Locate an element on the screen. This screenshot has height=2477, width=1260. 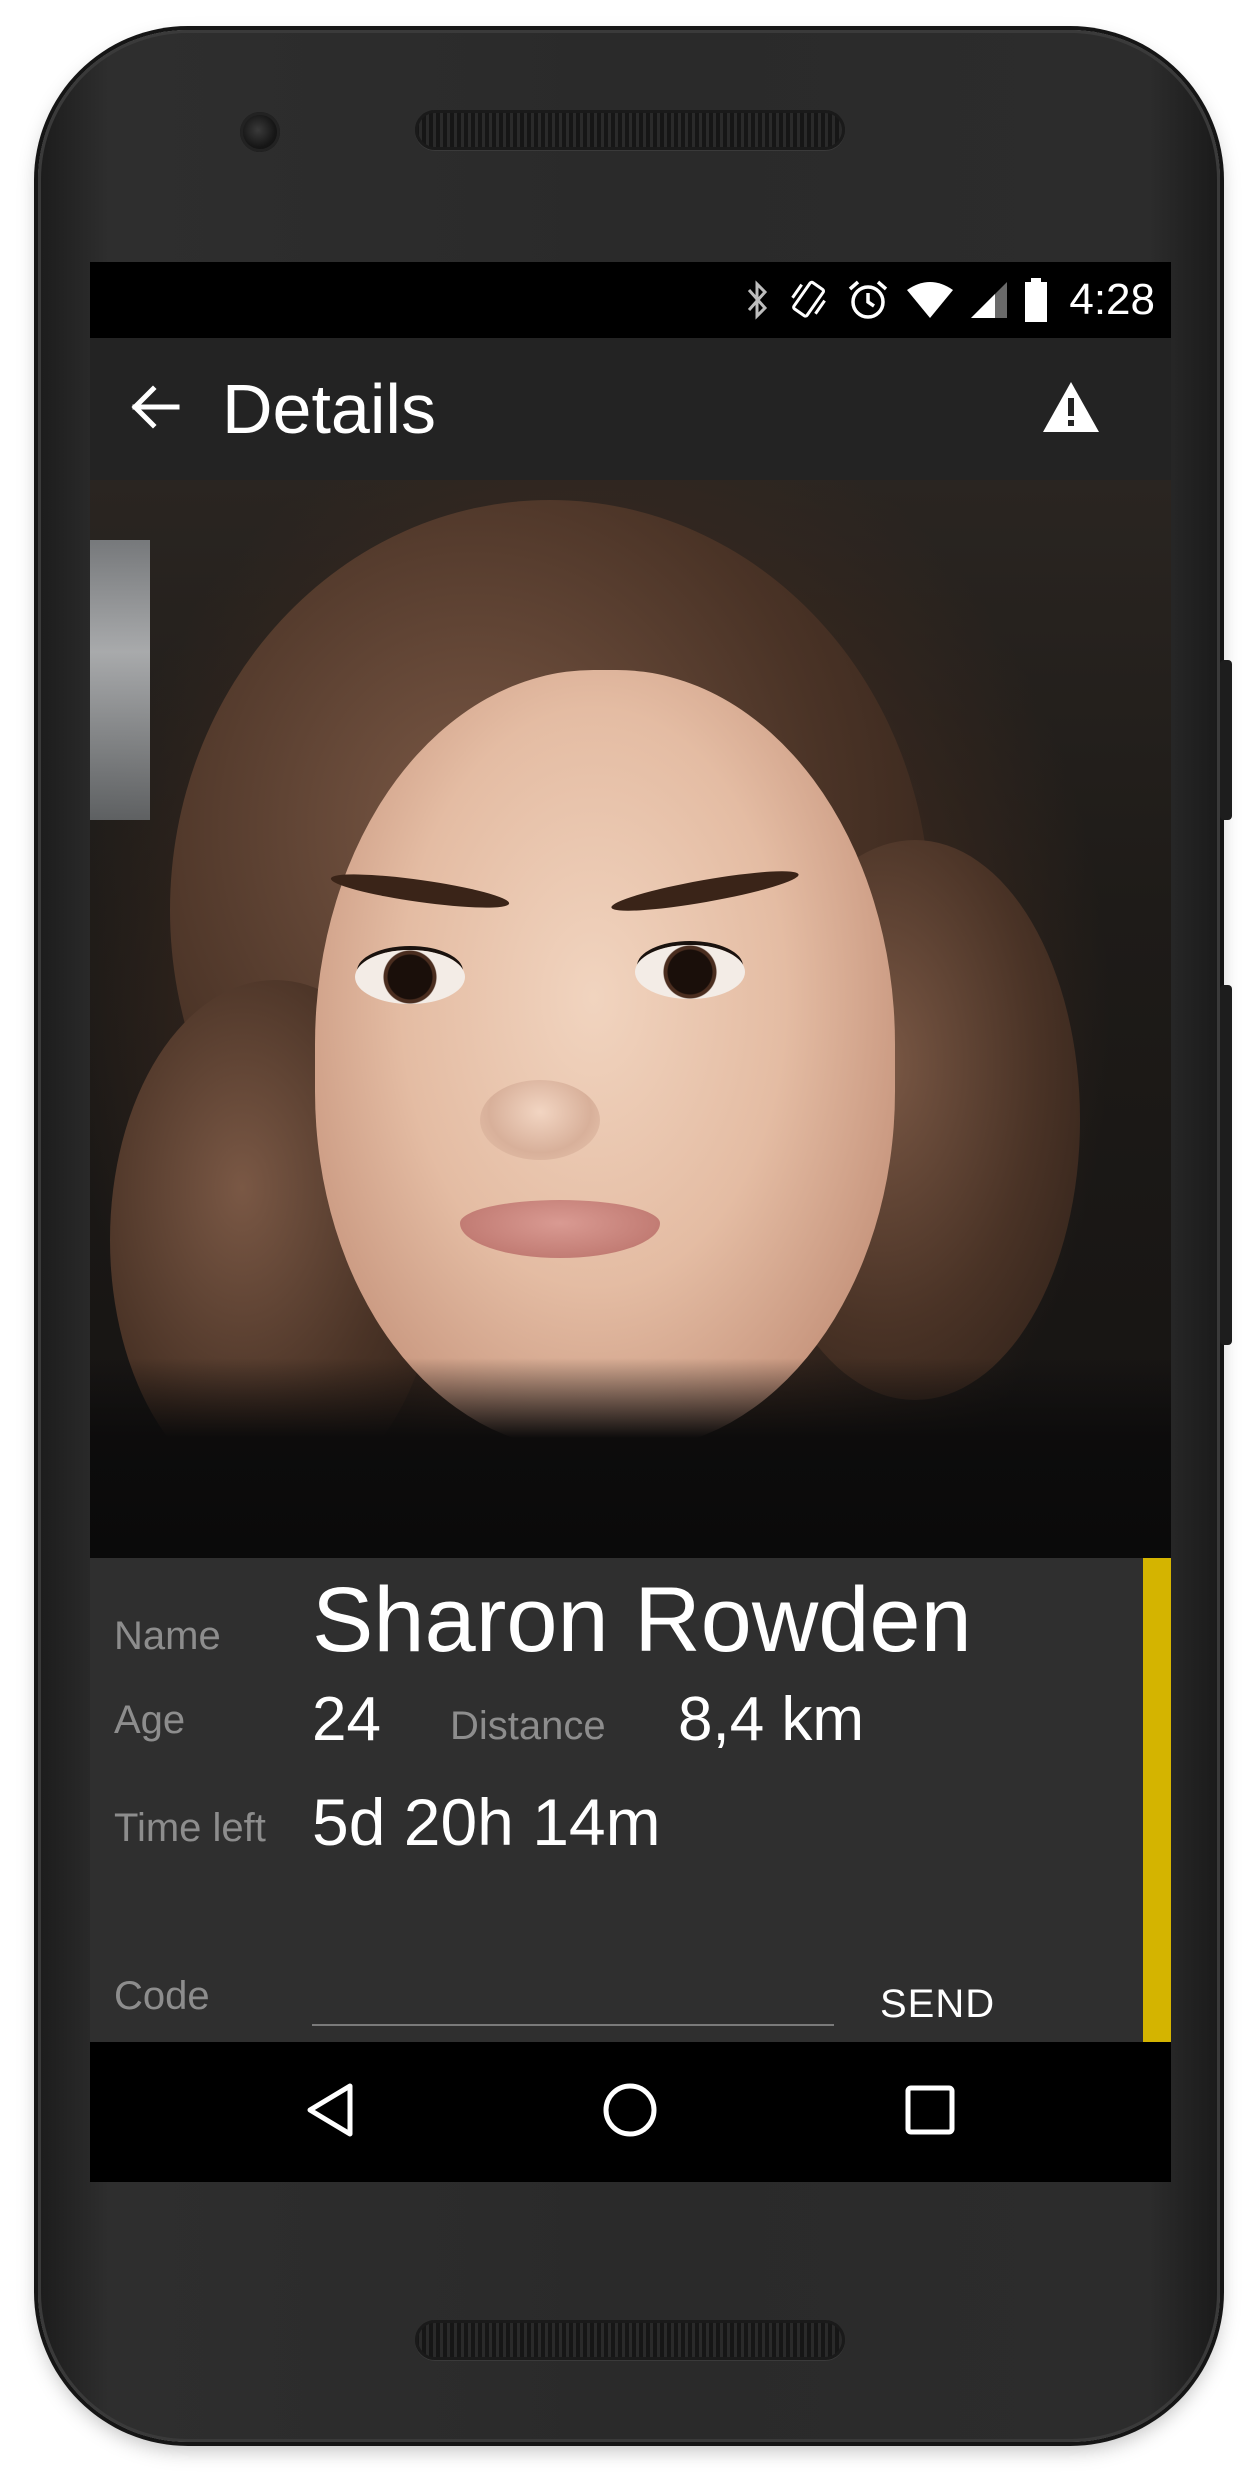
report-button is located at coordinates (1071, 409).